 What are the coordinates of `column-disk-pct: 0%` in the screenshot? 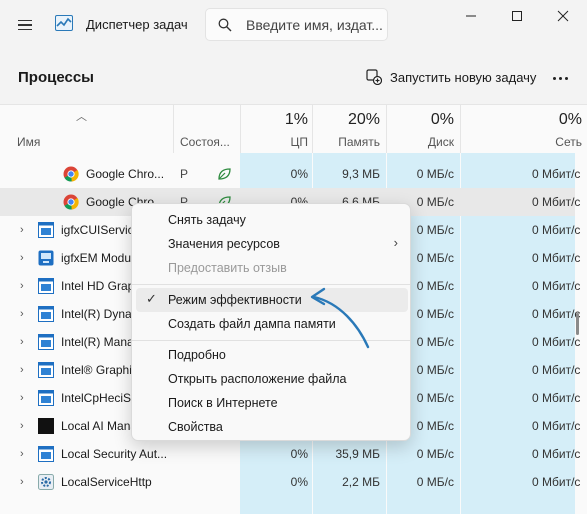 It's located at (422, 120).